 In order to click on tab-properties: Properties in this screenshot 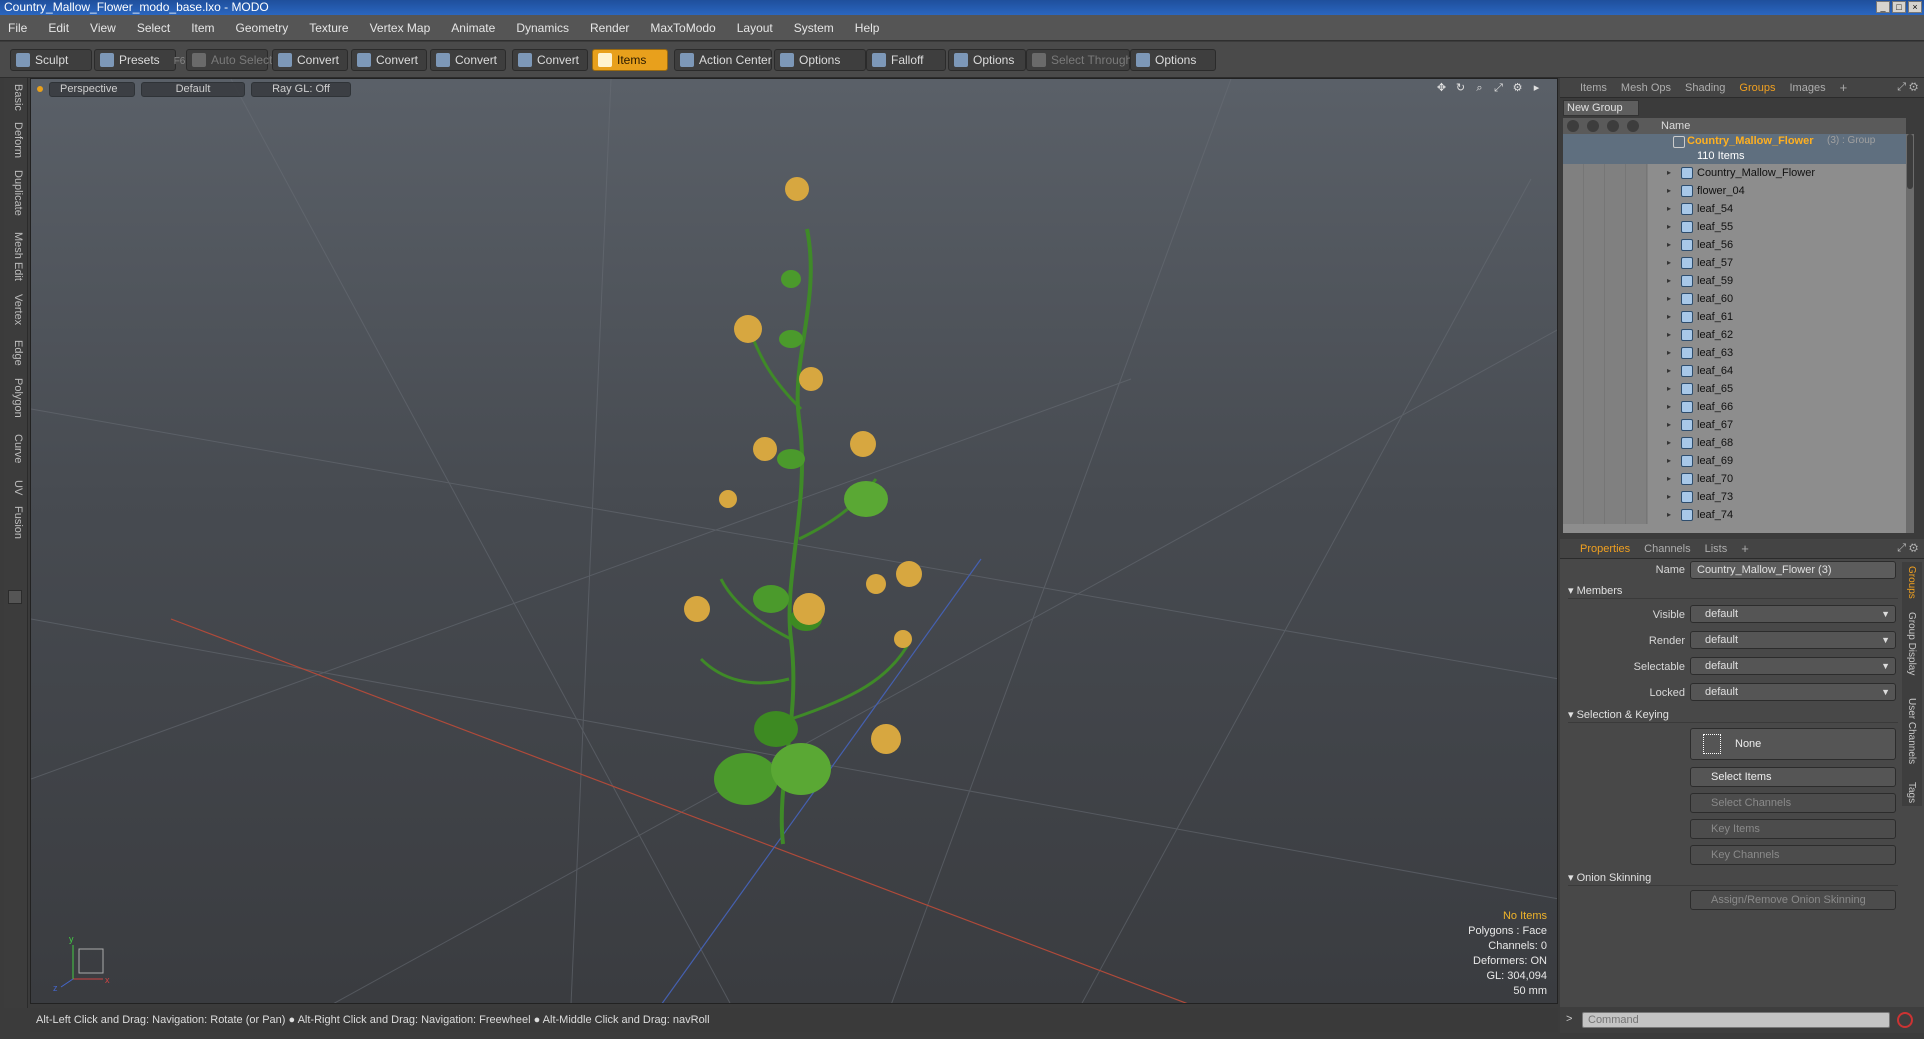, I will do `click(1605, 549)`.